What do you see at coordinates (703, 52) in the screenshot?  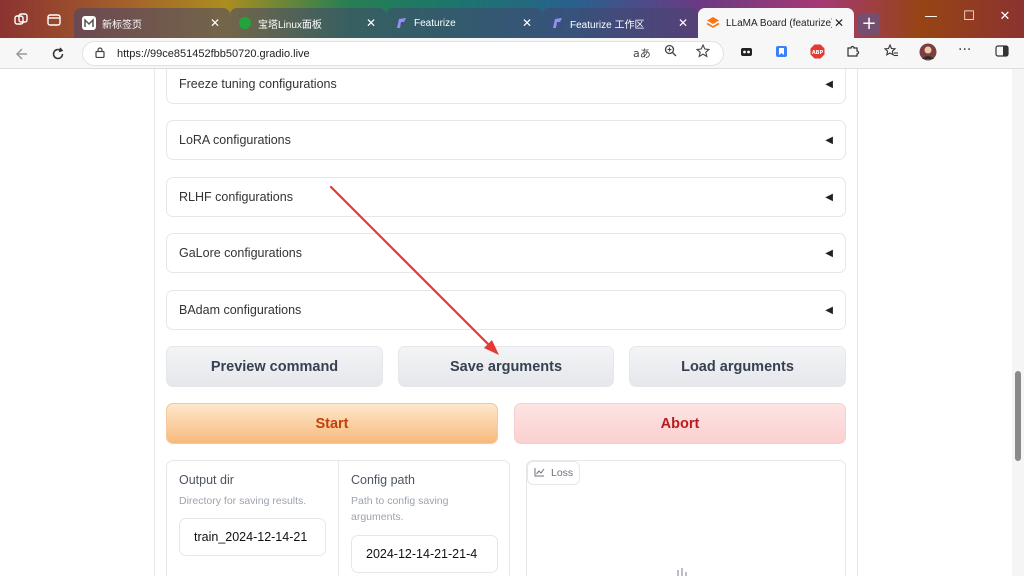 I see `favorite-star-icon` at bounding box center [703, 52].